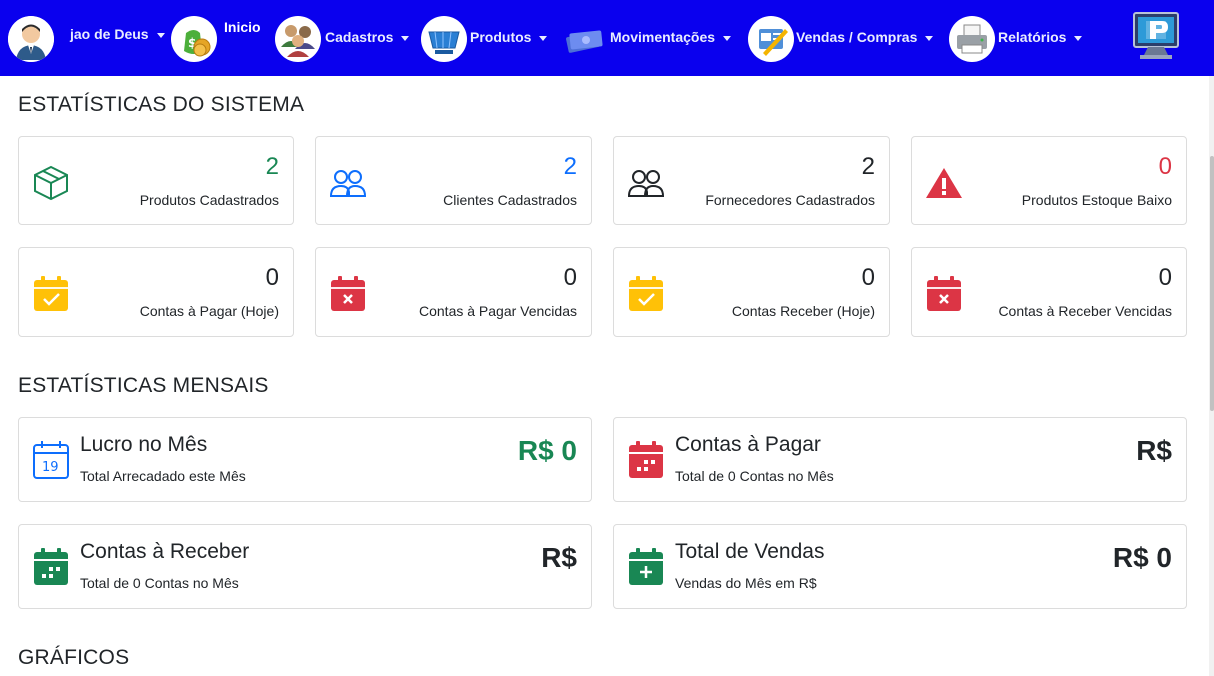 The height and width of the screenshot is (676, 1214). I want to click on user-menu: jao de Deus, so click(86, 39).